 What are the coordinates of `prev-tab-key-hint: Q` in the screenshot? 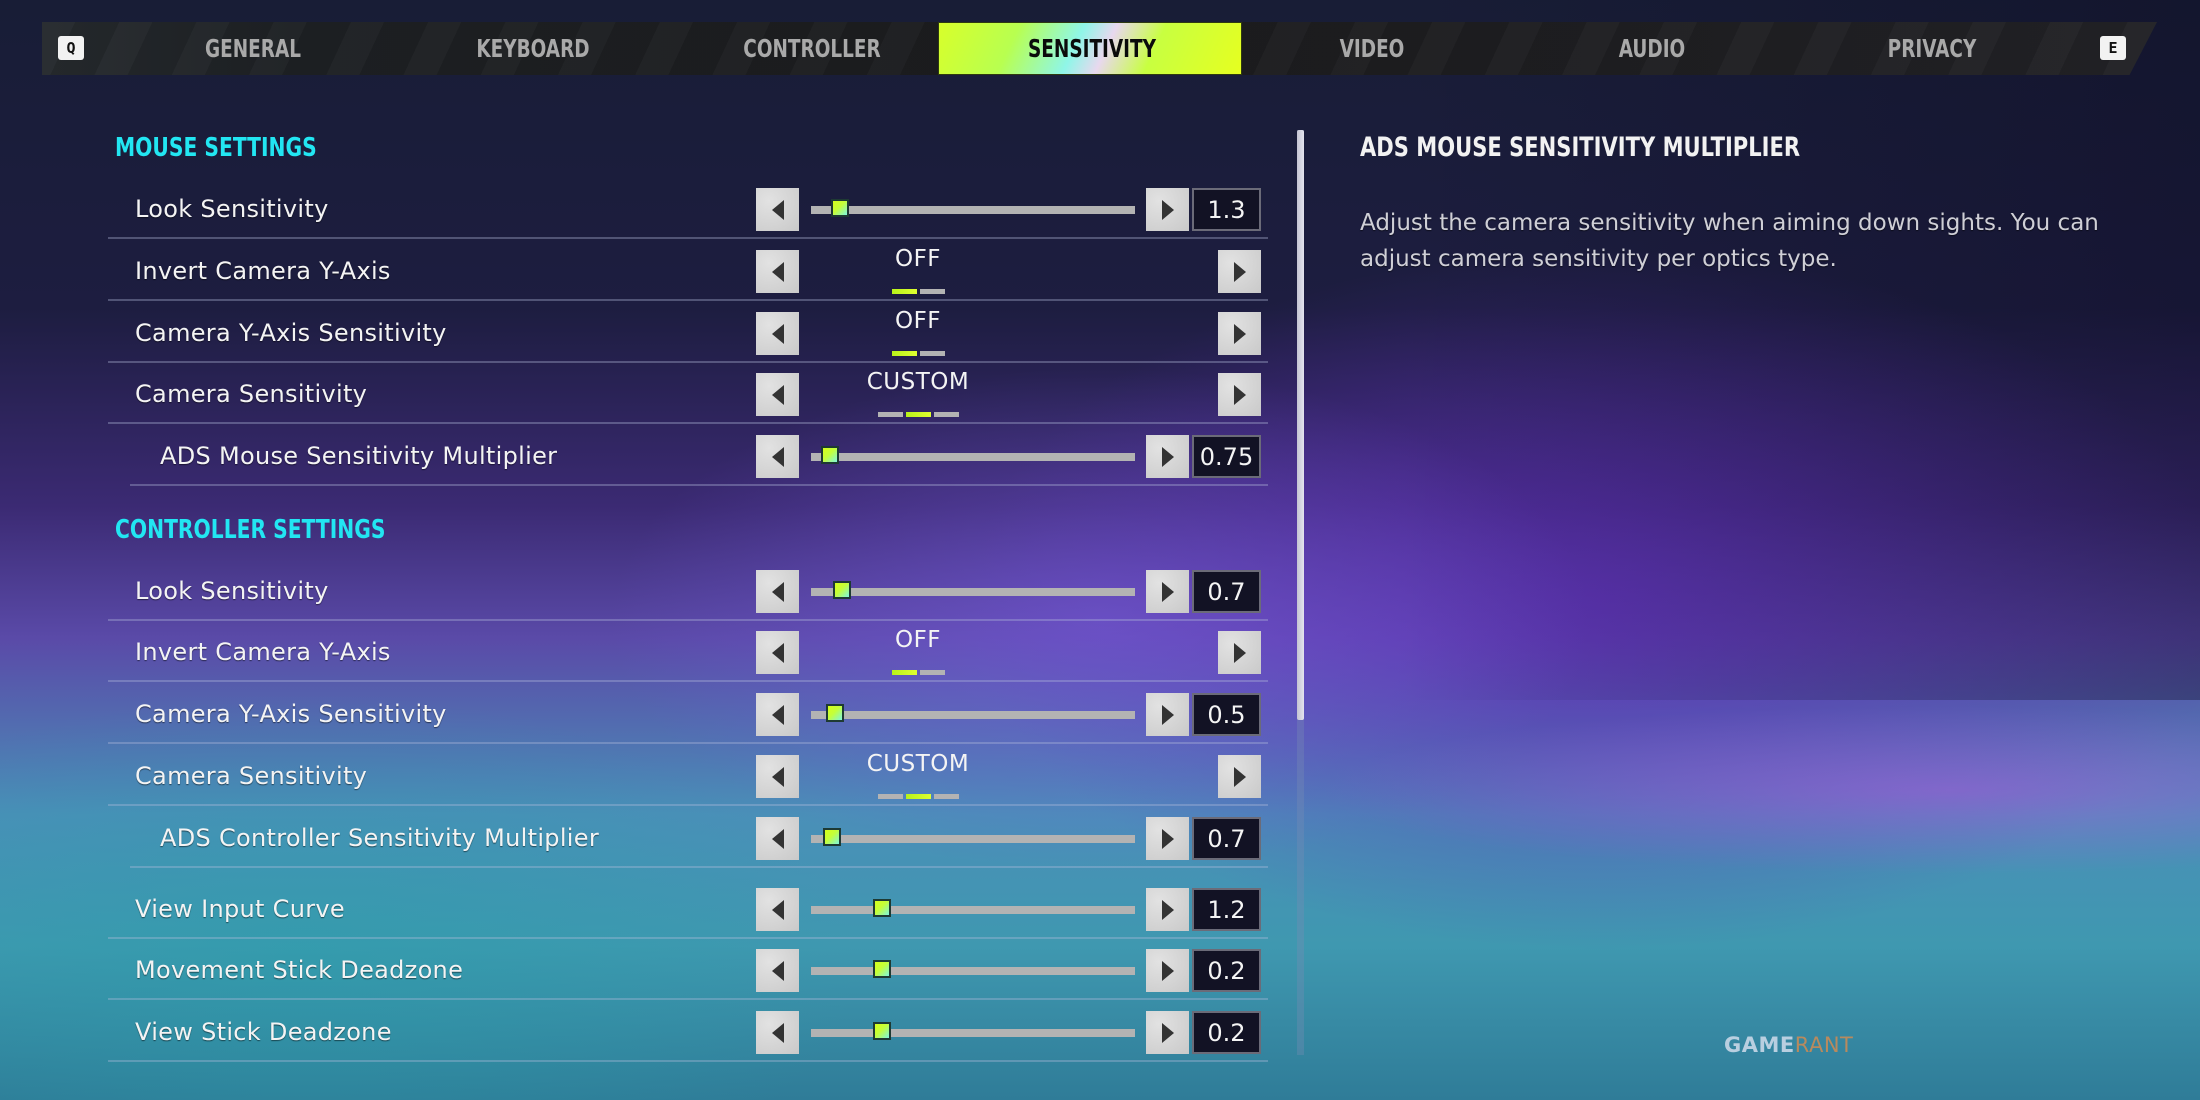 It's located at (71, 48).